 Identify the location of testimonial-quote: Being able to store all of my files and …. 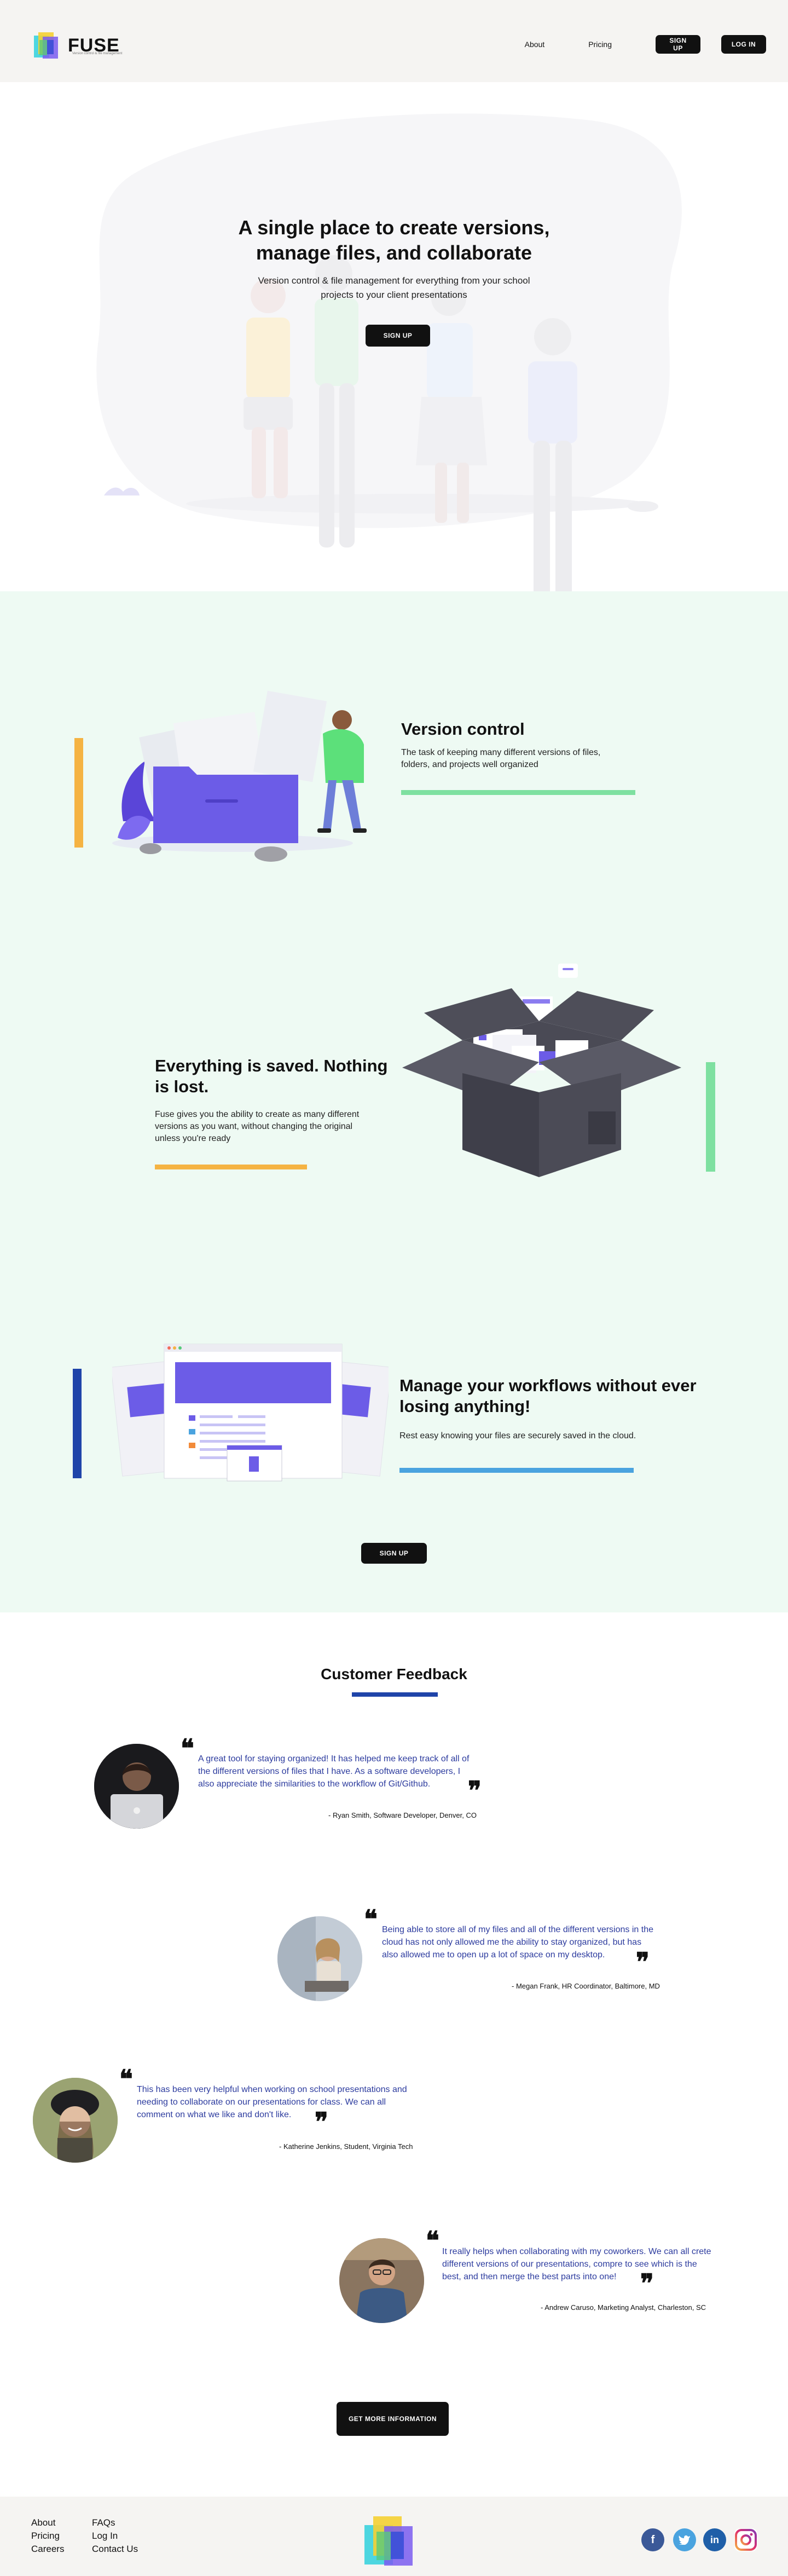
(517, 1942).